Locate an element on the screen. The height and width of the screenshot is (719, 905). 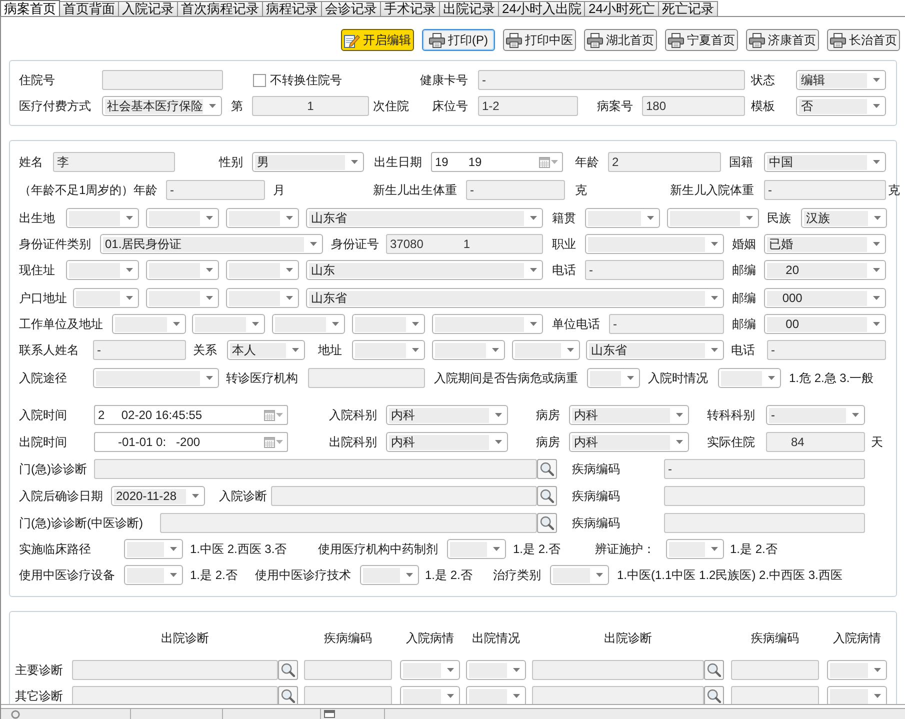
tab: 24小时入出院 is located at coordinates (542, 8).